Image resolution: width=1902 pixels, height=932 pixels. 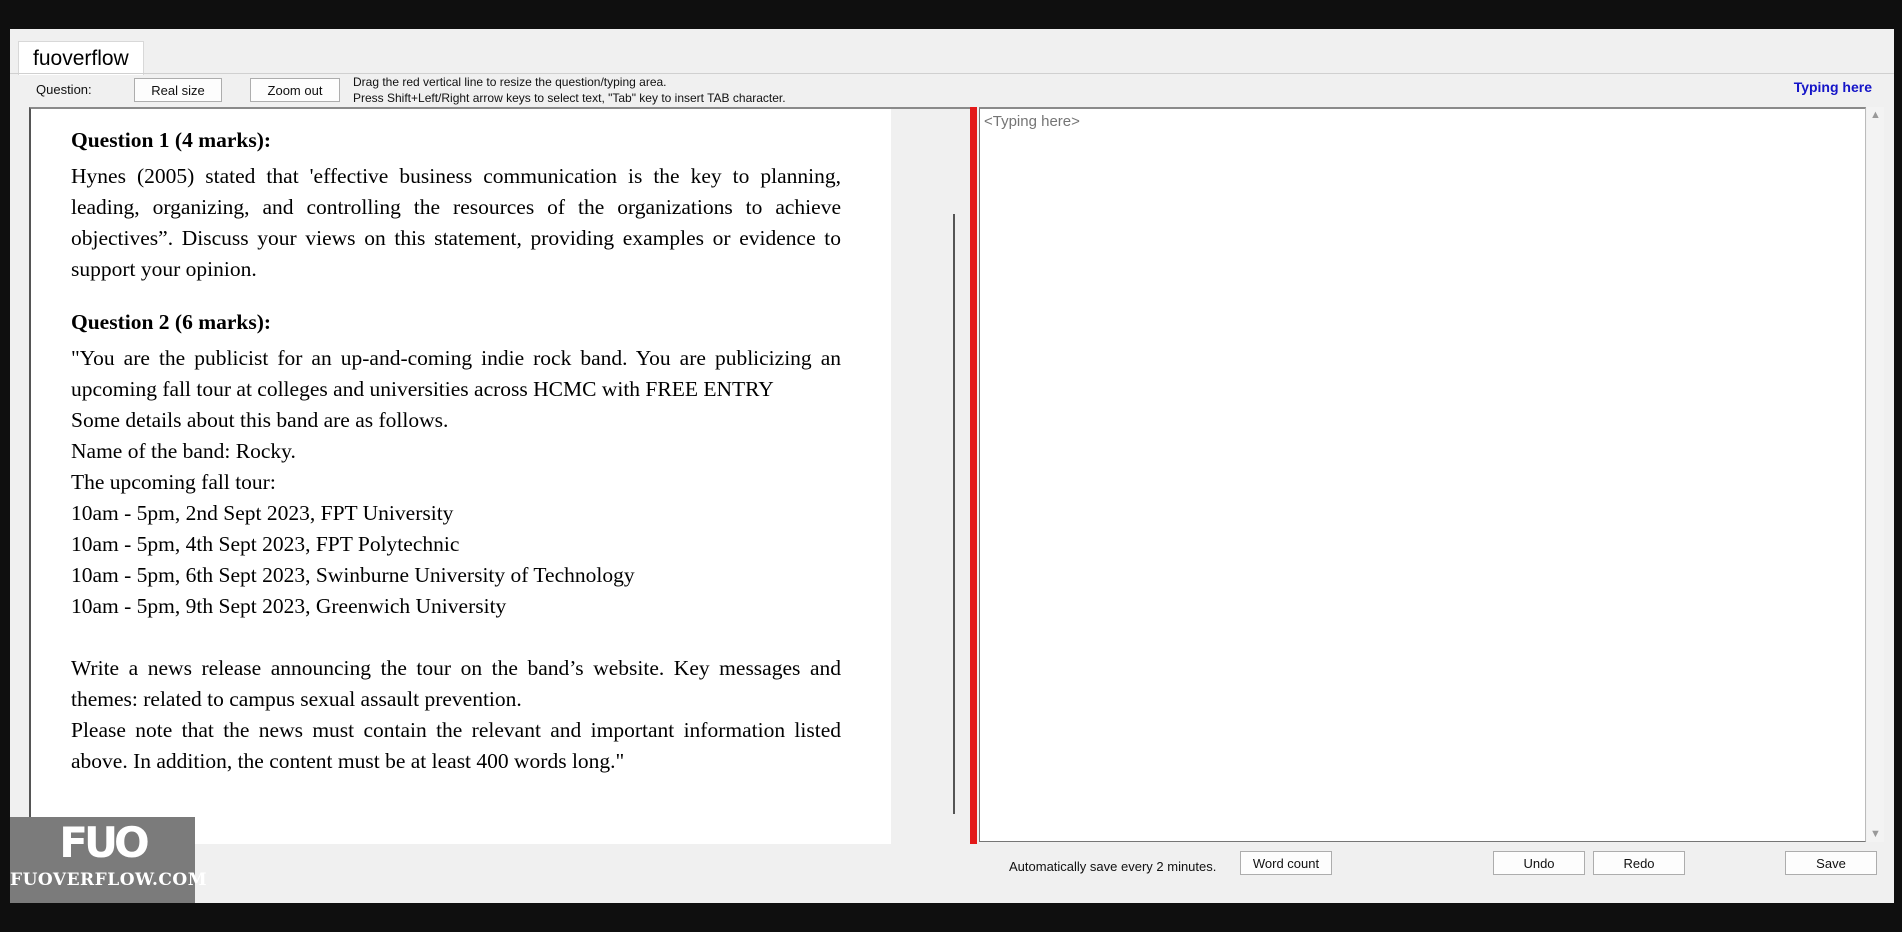 I want to click on watermark-site: FUOVERFLOW.COM, so click(x=109, y=880).